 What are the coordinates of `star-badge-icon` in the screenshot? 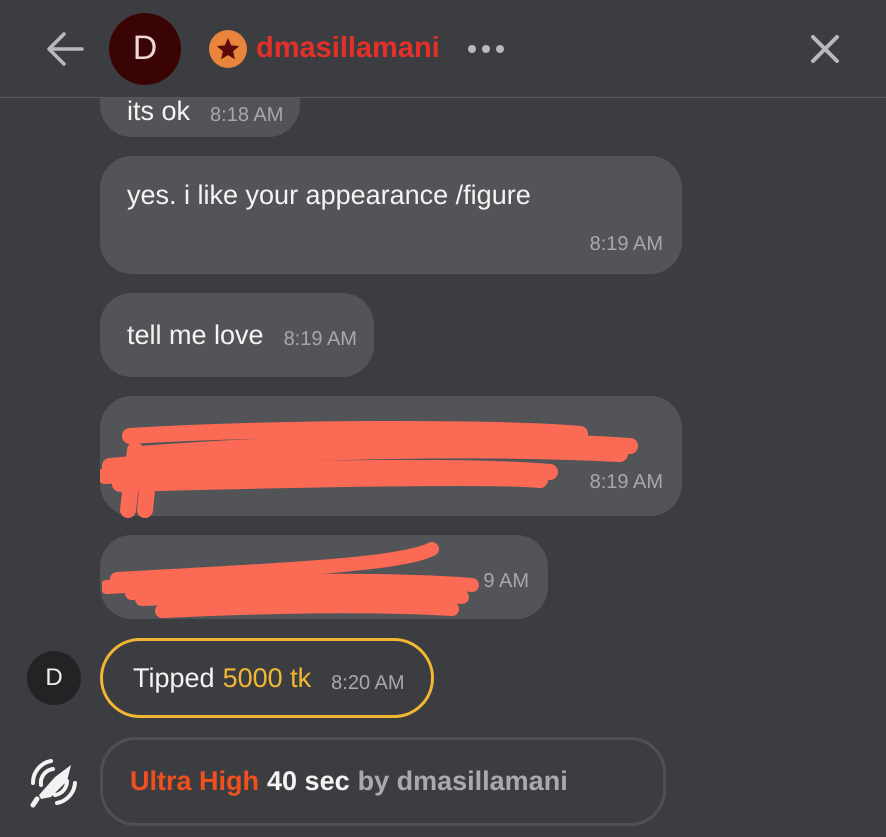 It's located at (228, 48).